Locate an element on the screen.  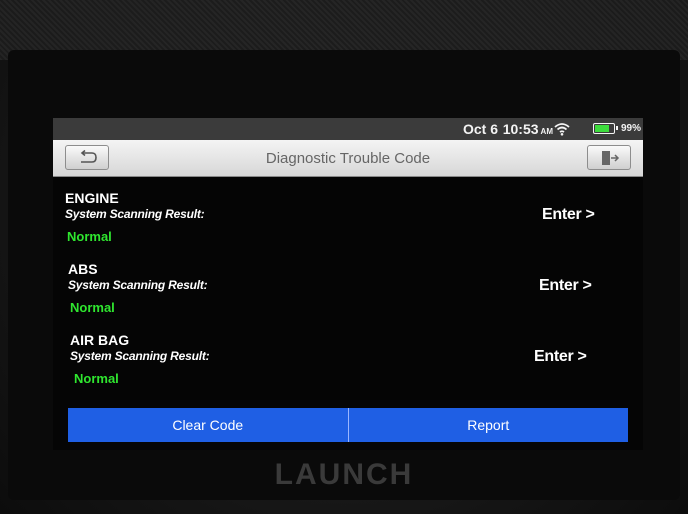
battery-percent: 99% is located at coordinates (630, 128).